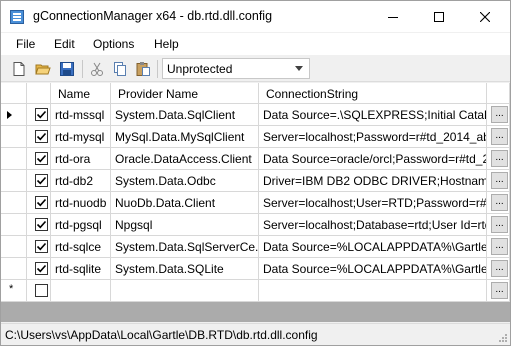 This screenshot has width=511, height=346. Describe the element at coordinates (185, 137) in the screenshot. I see `provider-cell: MySql.Data.MySqlClient` at that location.